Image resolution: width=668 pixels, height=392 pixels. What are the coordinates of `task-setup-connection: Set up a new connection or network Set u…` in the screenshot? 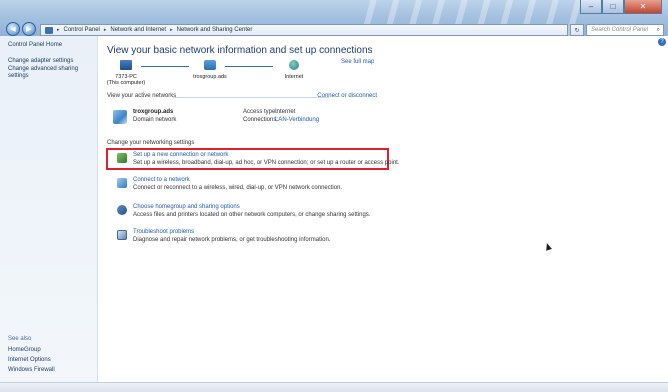 It's located at (258, 162).